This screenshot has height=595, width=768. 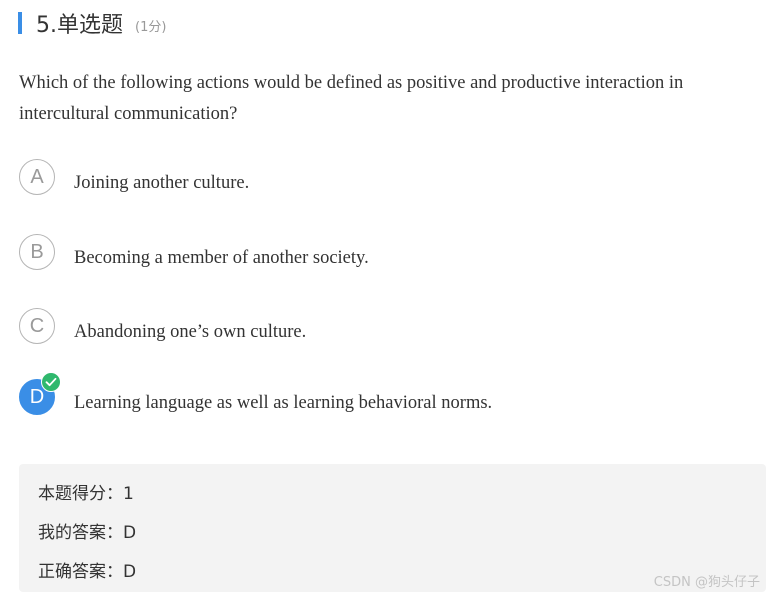 I want to click on question-header: 5.单选题 (1分), so click(x=92, y=23).